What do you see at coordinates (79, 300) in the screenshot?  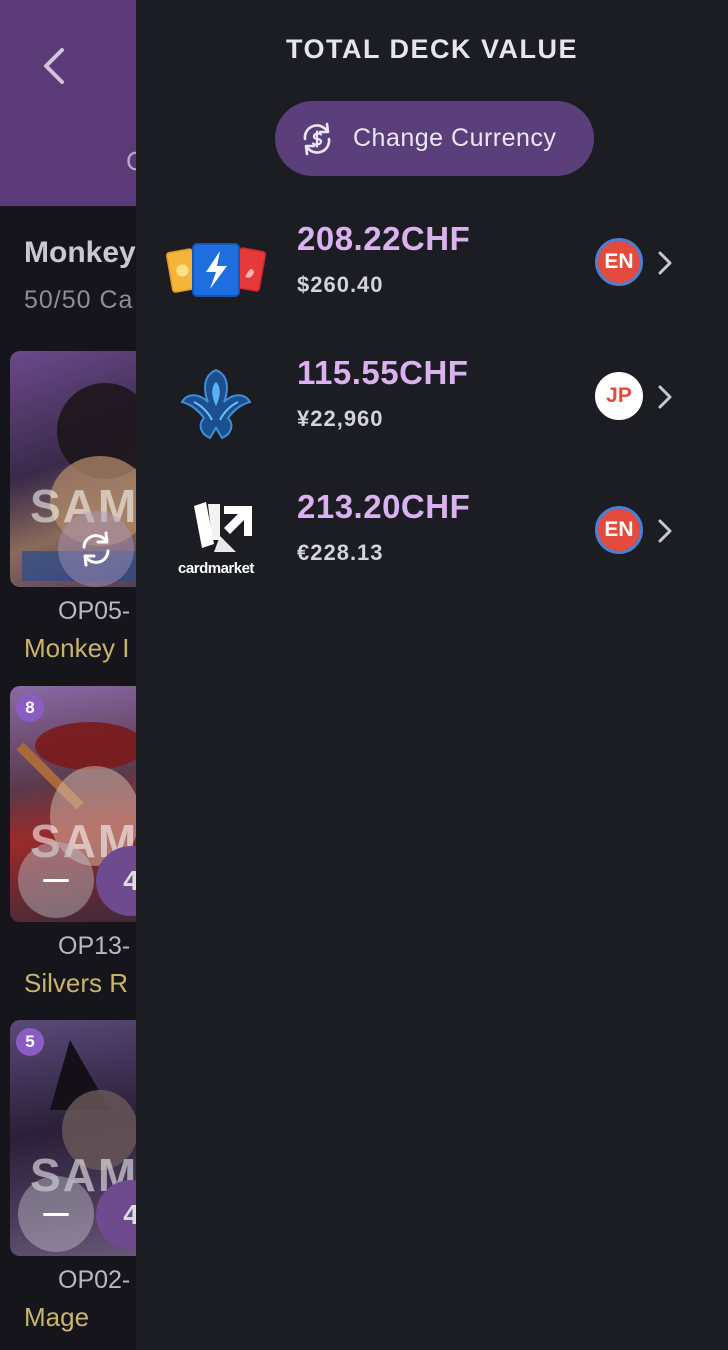 I see `deck-card-count: 50/50 Ca` at bounding box center [79, 300].